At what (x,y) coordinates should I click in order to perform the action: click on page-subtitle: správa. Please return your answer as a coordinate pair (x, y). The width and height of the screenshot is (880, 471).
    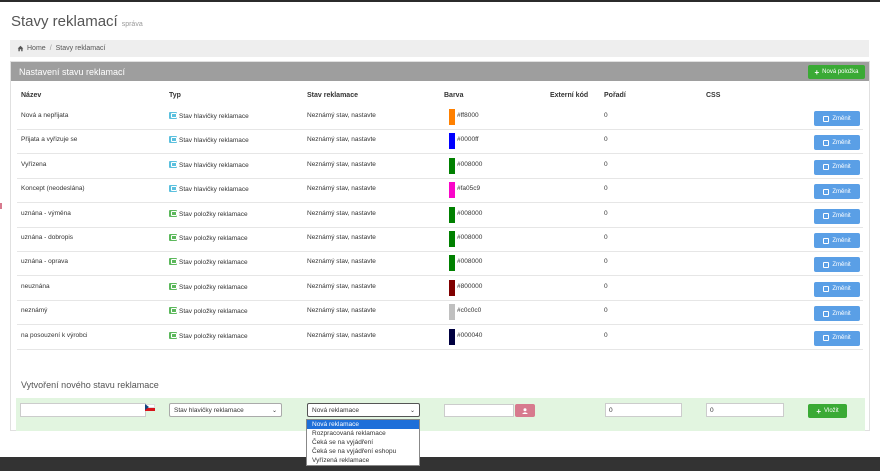
    Looking at the image, I should click on (132, 24).